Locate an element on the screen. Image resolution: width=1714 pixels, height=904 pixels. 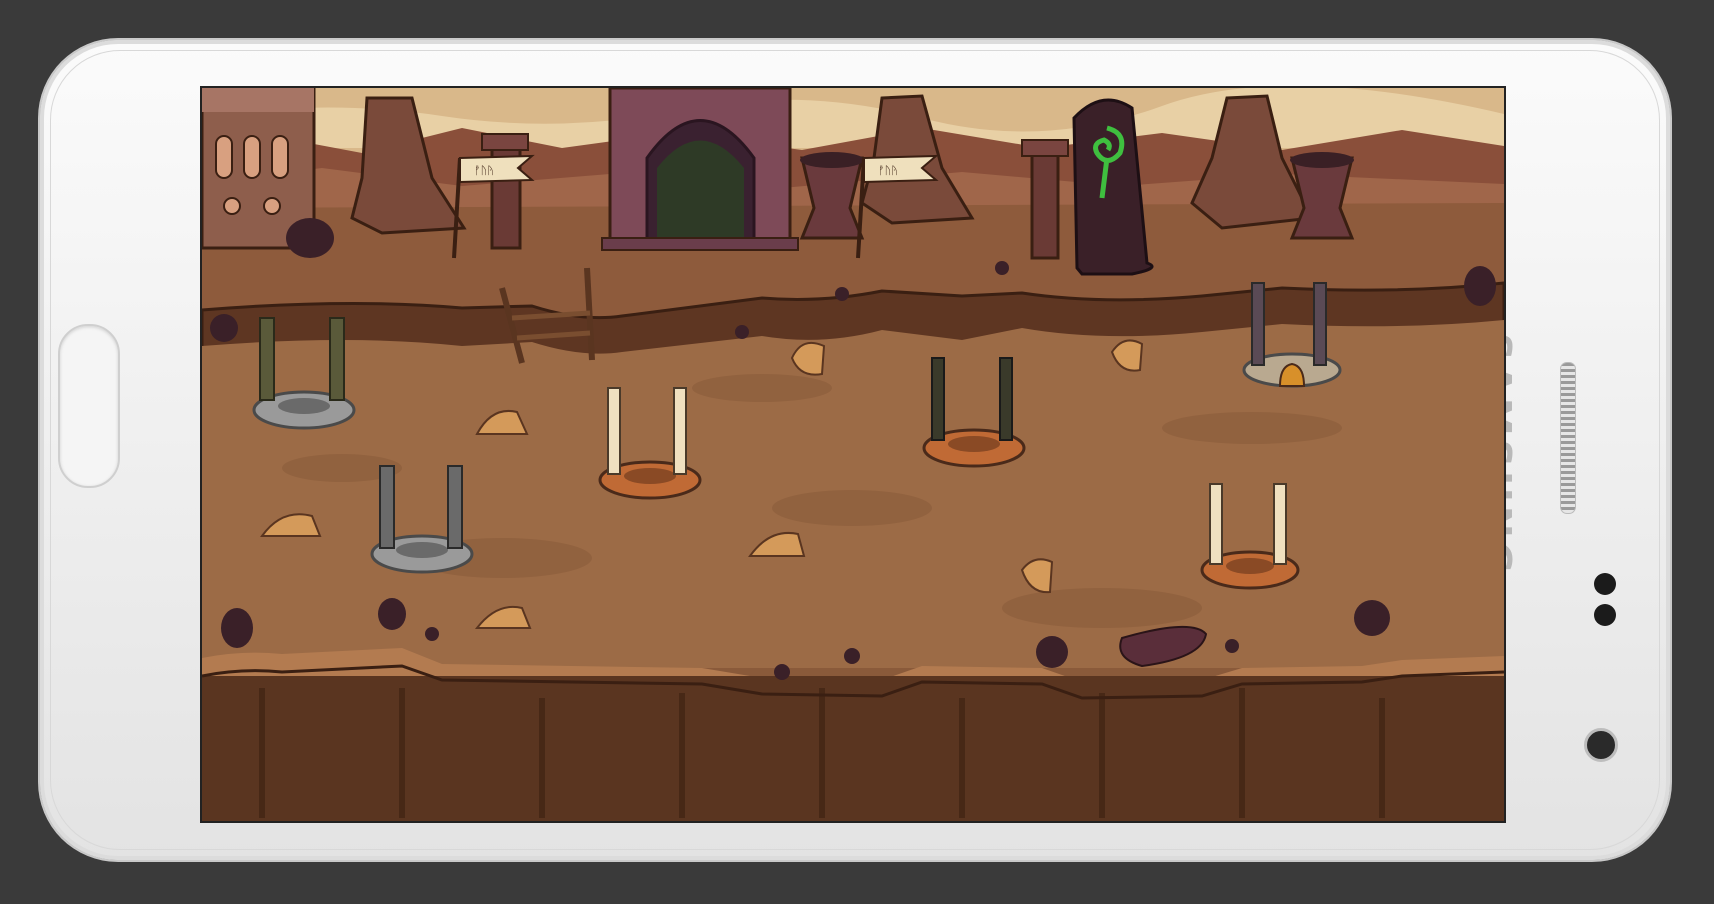
bottom-cliff is located at coordinates (853, 748).